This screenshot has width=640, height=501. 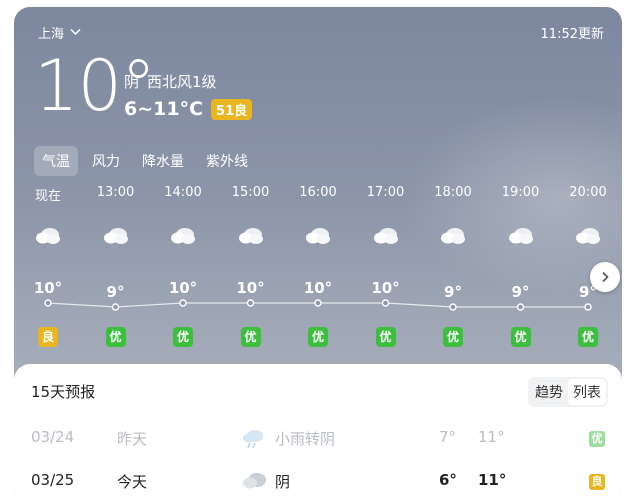 I want to click on view-toggle: 趋势 列表, so click(x=568, y=392).